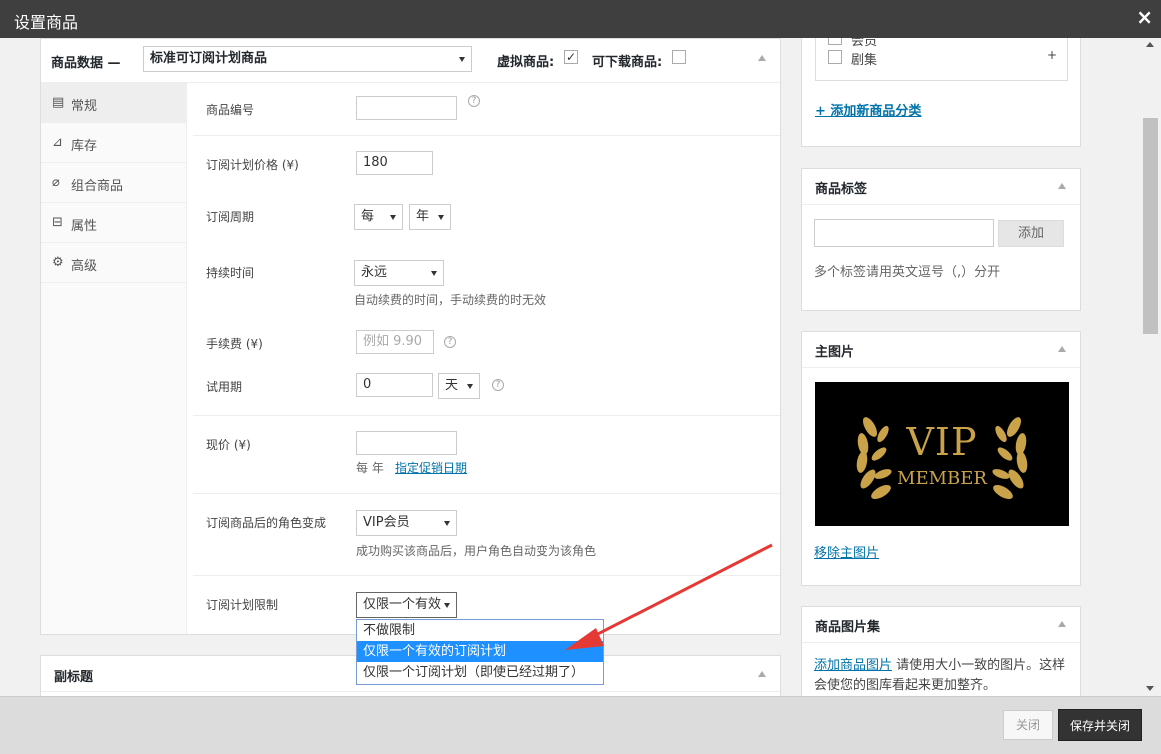 The width and height of the screenshot is (1161, 754). I want to click on product-data-heading: 商品数据 —, so click(86, 63).